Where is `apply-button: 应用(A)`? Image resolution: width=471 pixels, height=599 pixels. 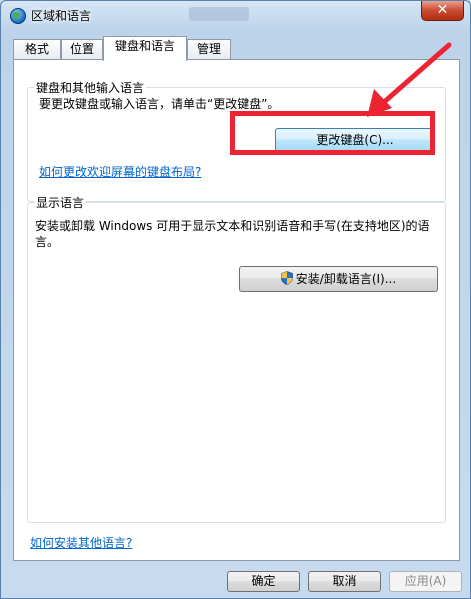 apply-button: 应用(A) is located at coordinates (425, 581).